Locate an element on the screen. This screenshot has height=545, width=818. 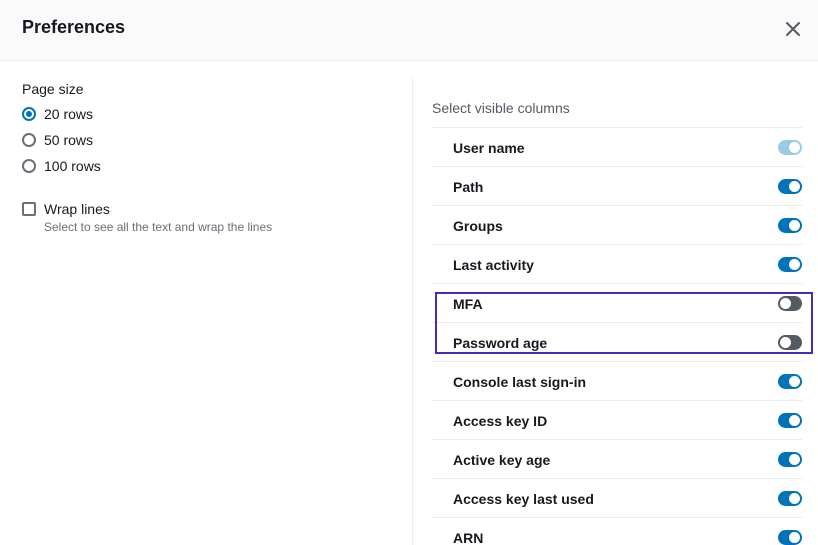
wrap-lines-checkbox is located at coordinates (29, 209).